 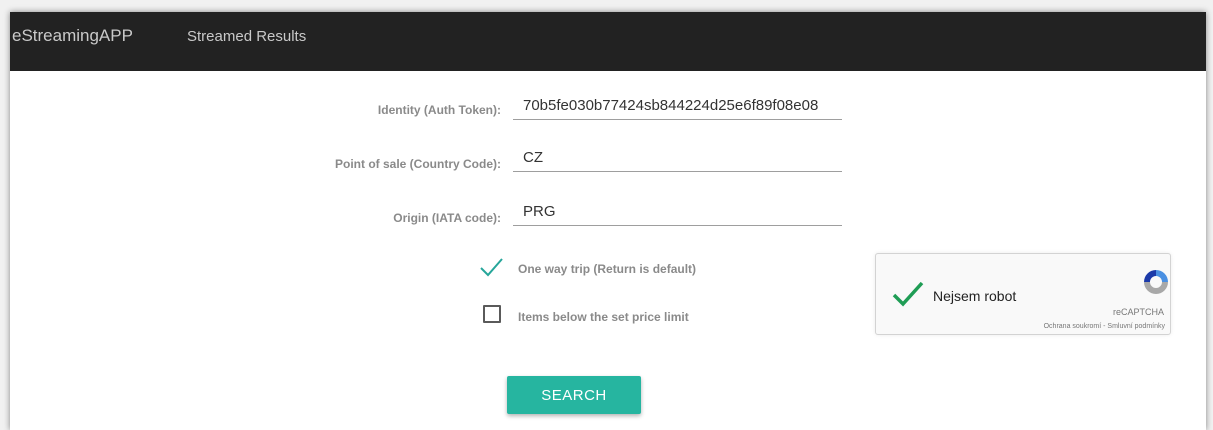 What do you see at coordinates (677, 212) in the screenshot?
I see `origin-input` at bounding box center [677, 212].